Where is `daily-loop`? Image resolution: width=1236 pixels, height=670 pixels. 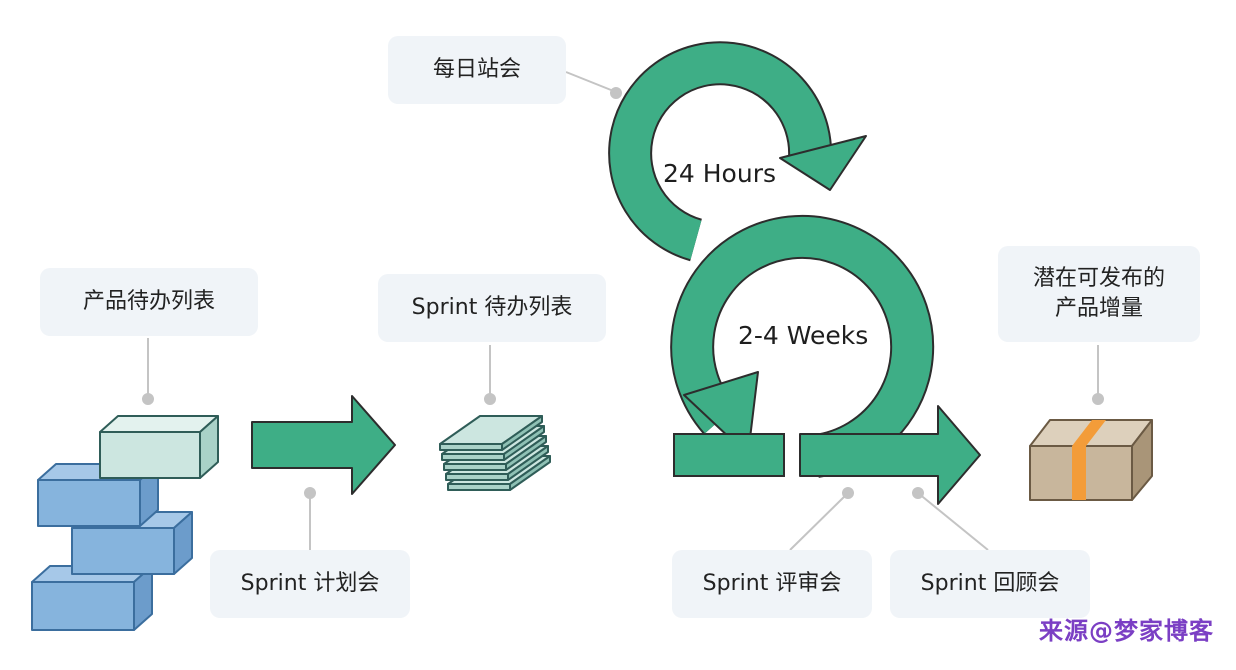 daily-loop is located at coordinates (720, 151).